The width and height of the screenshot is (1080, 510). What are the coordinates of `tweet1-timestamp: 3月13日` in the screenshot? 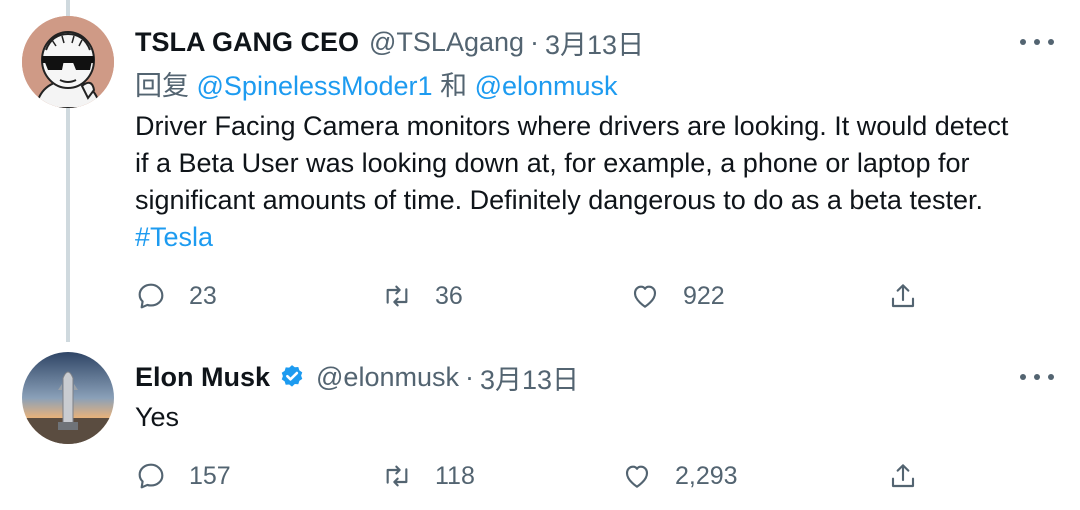 It's located at (594, 42).